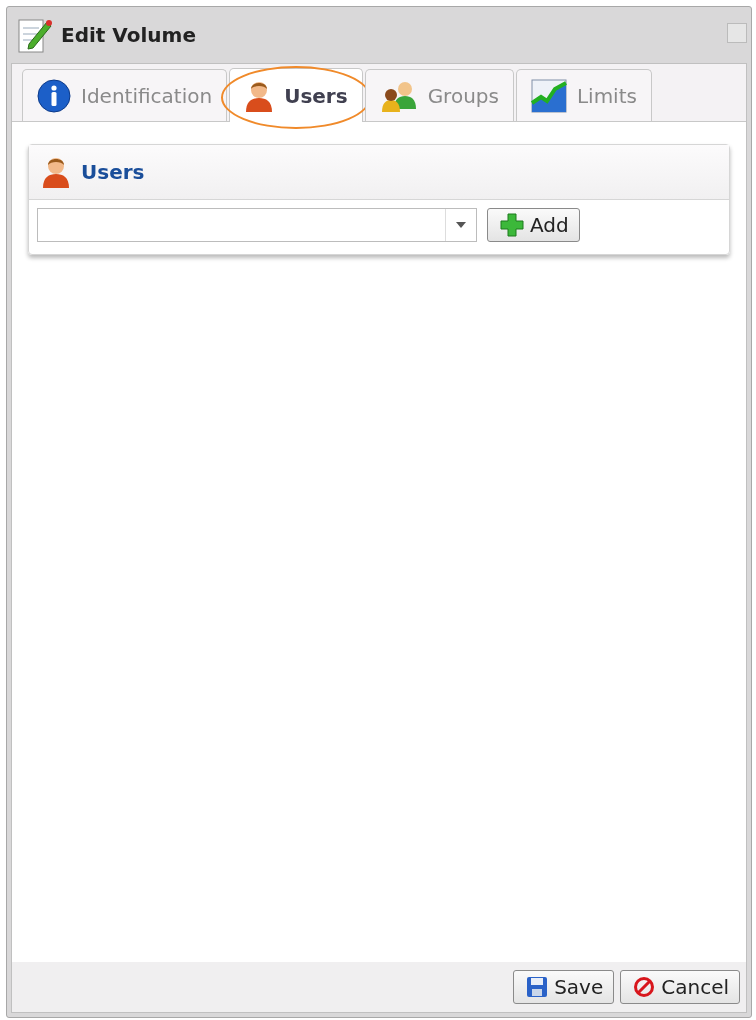 The height and width of the screenshot is (1020, 756). What do you see at coordinates (461, 225) in the screenshot?
I see `dropdown-arrow-icon` at bounding box center [461, 225].